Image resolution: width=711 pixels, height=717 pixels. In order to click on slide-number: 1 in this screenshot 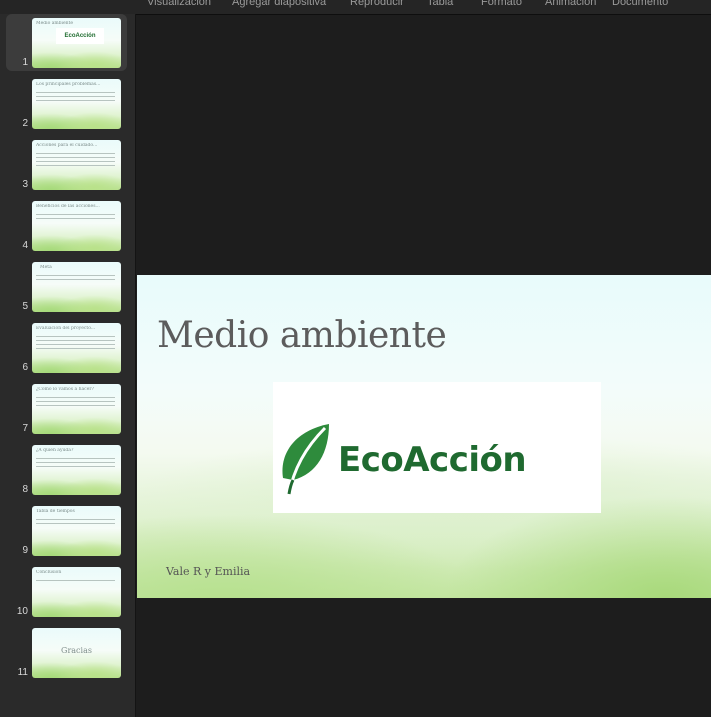, I will do `click(25, 62)`.